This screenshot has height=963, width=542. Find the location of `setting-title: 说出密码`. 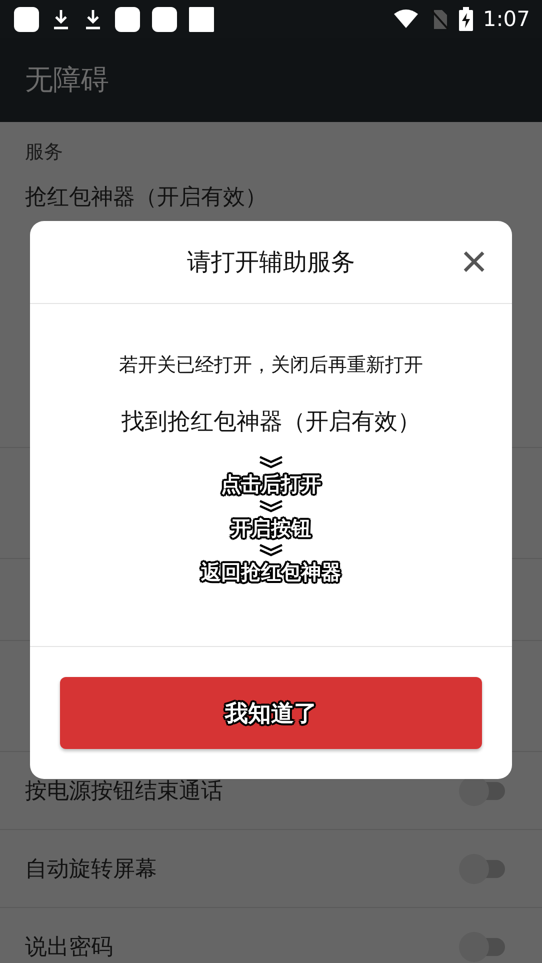

setting-title: 说出密码 is located at coordinates (69, 948).